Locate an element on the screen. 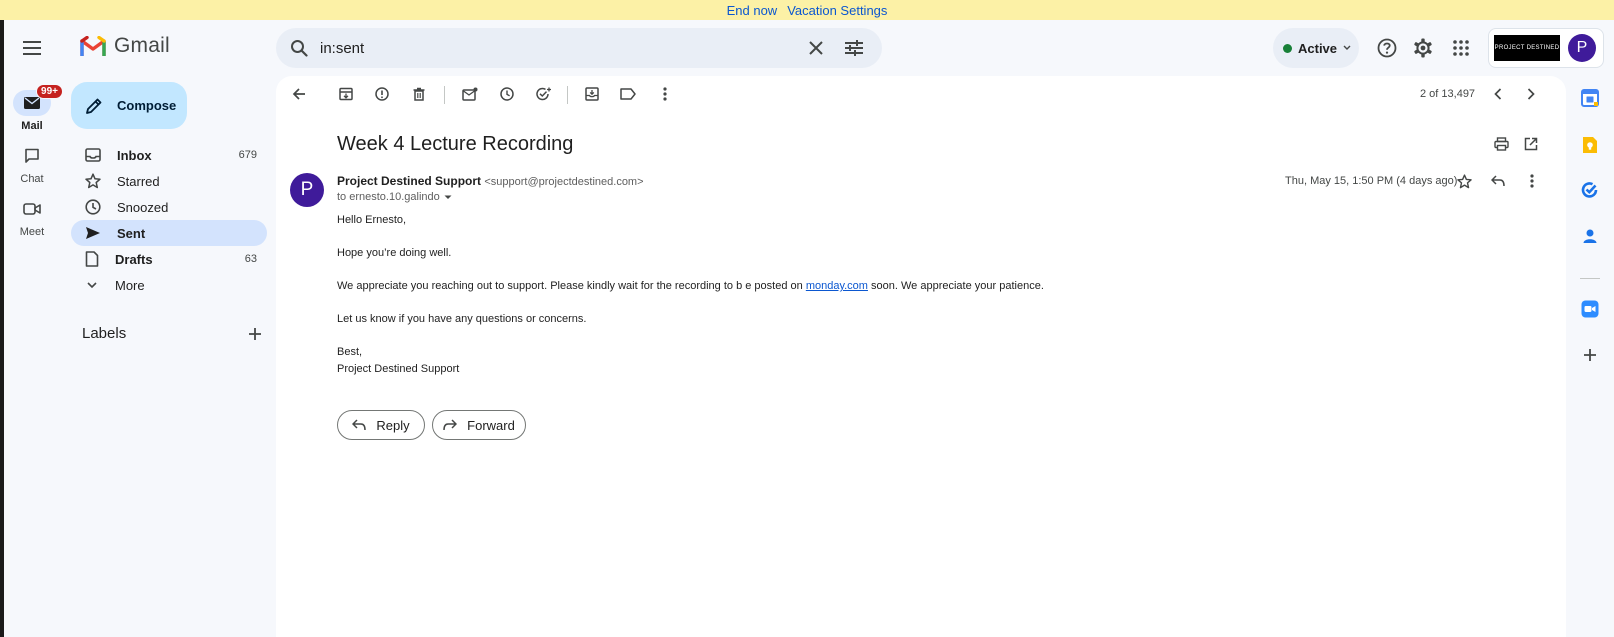  nav-snoozed: Snoozed is located at coordinates (169, 207).